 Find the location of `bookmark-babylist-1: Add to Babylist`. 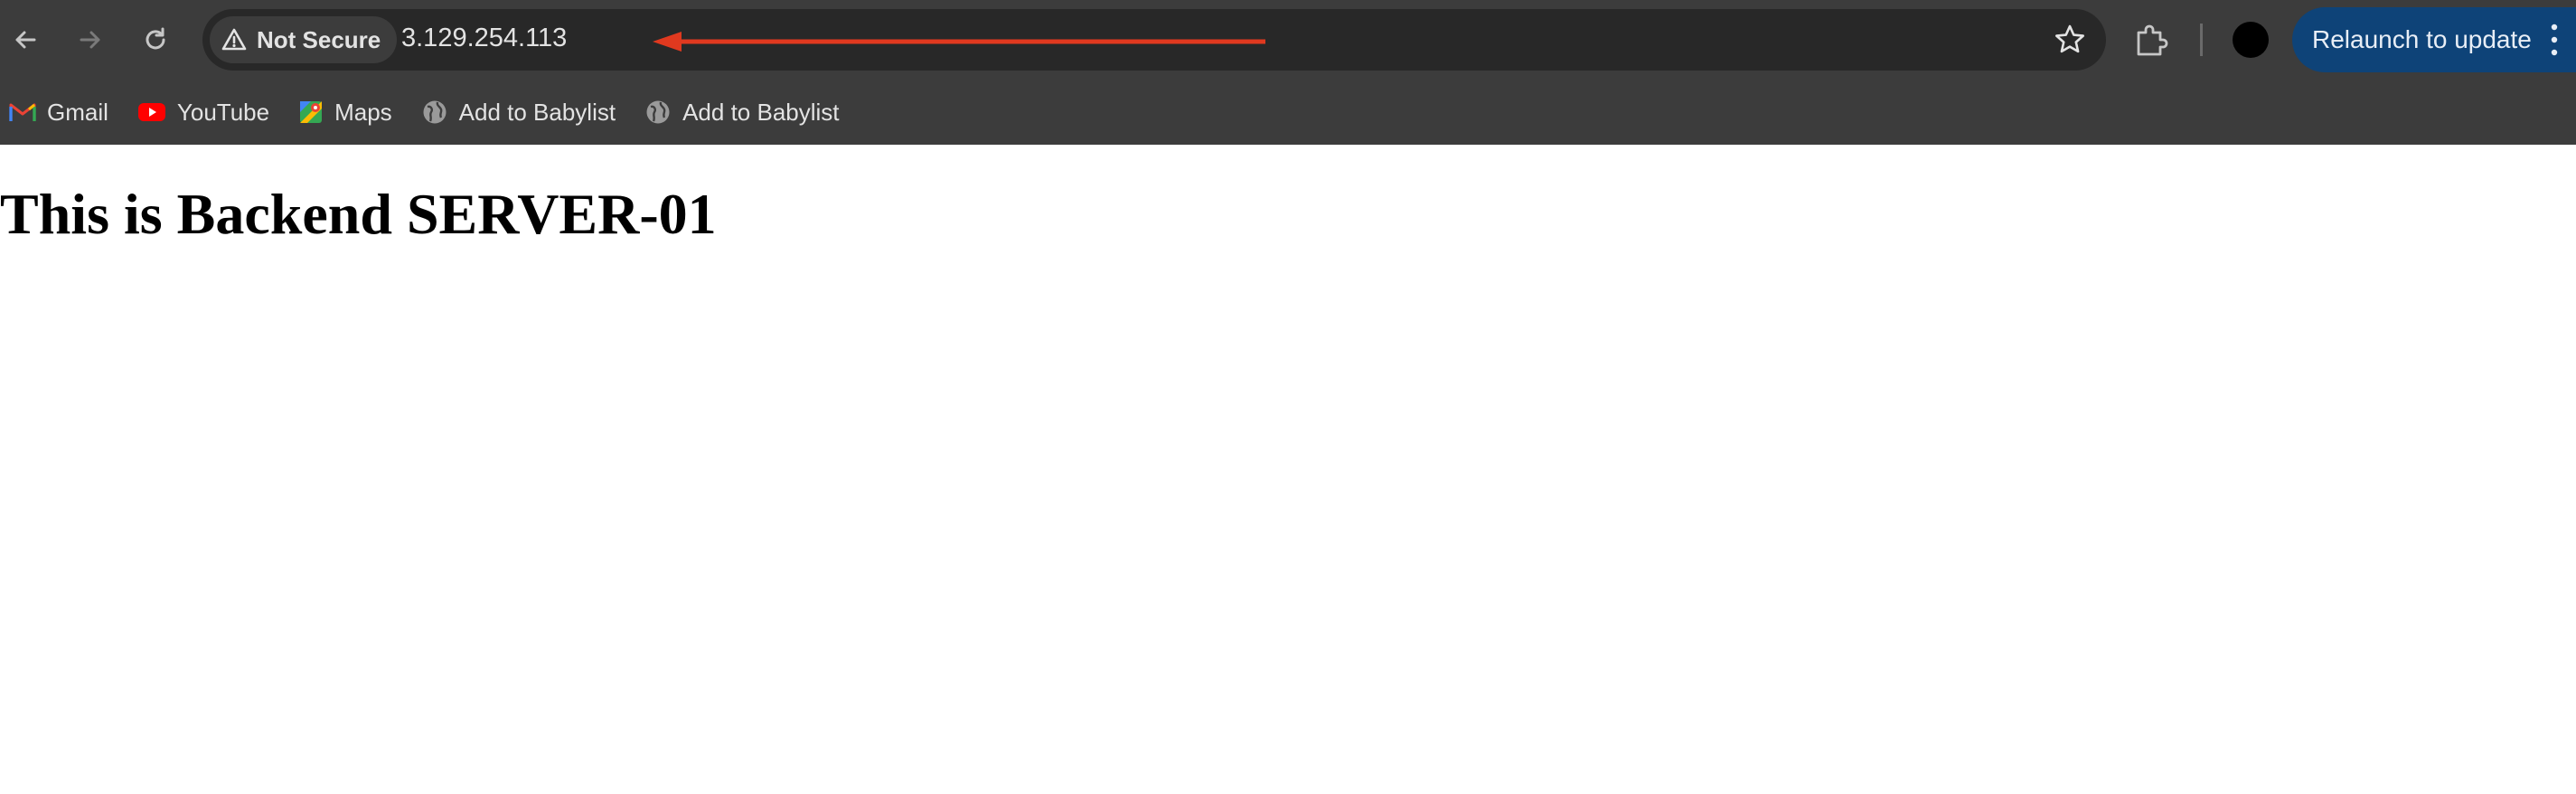

bookmark-babylist-1: Add to Babylist is located at coordinates (518, 112).